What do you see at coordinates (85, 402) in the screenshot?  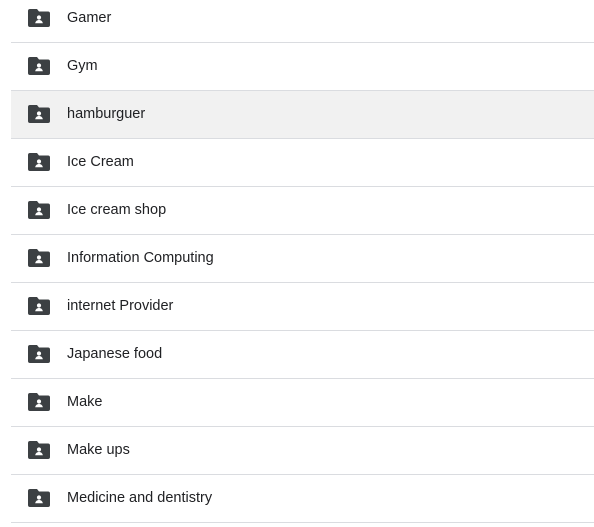 I see `folder-name: Make` at bounding box center [85, 402].